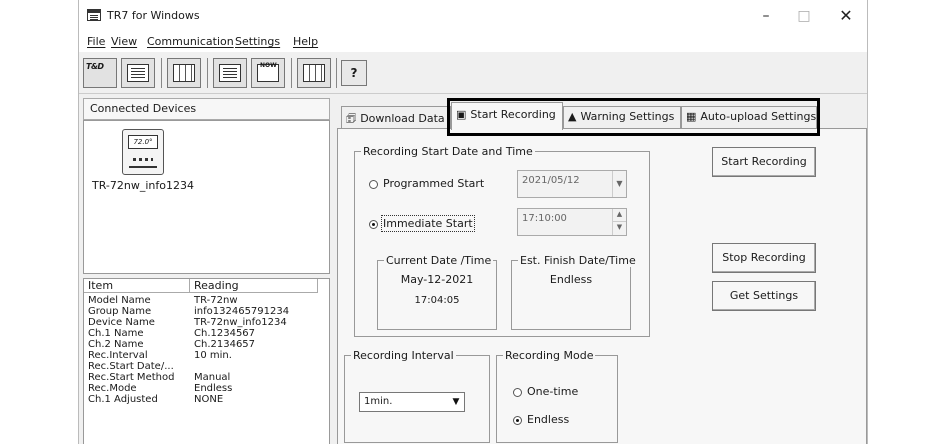 This screenshot has height=444, width=926. I want to click on endless-radio, so click(517, 420).